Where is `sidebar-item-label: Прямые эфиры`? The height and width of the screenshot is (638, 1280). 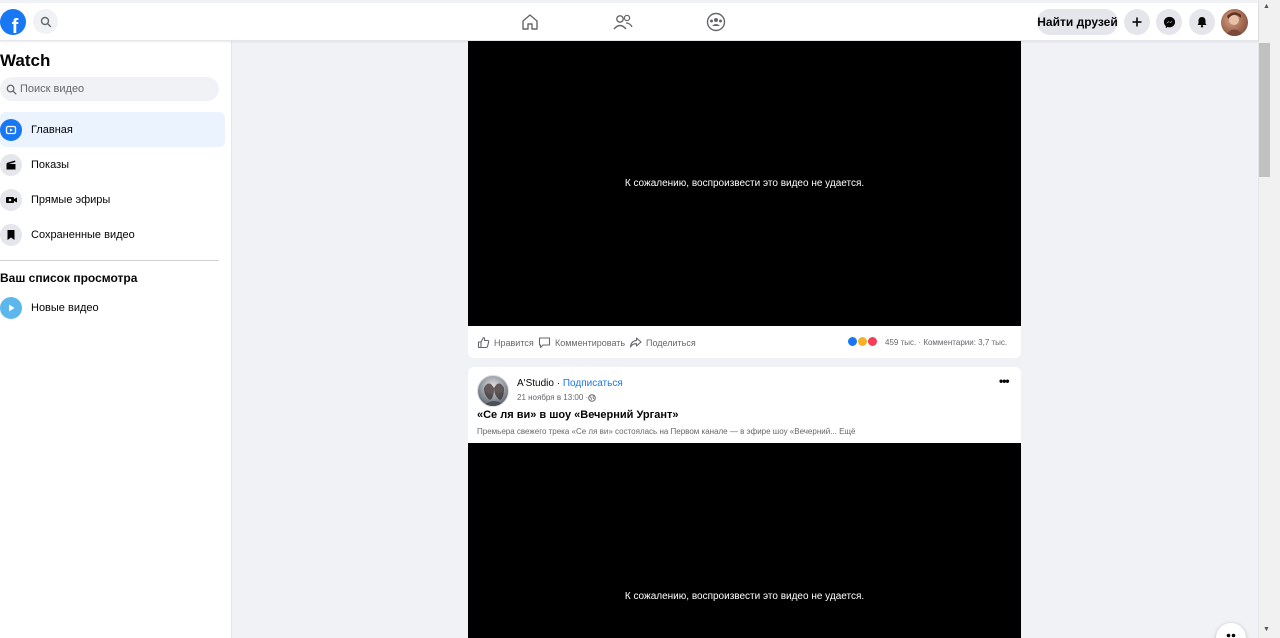
sidebar-item-label: Прямые эфиры is located at coordinates (71, 199).